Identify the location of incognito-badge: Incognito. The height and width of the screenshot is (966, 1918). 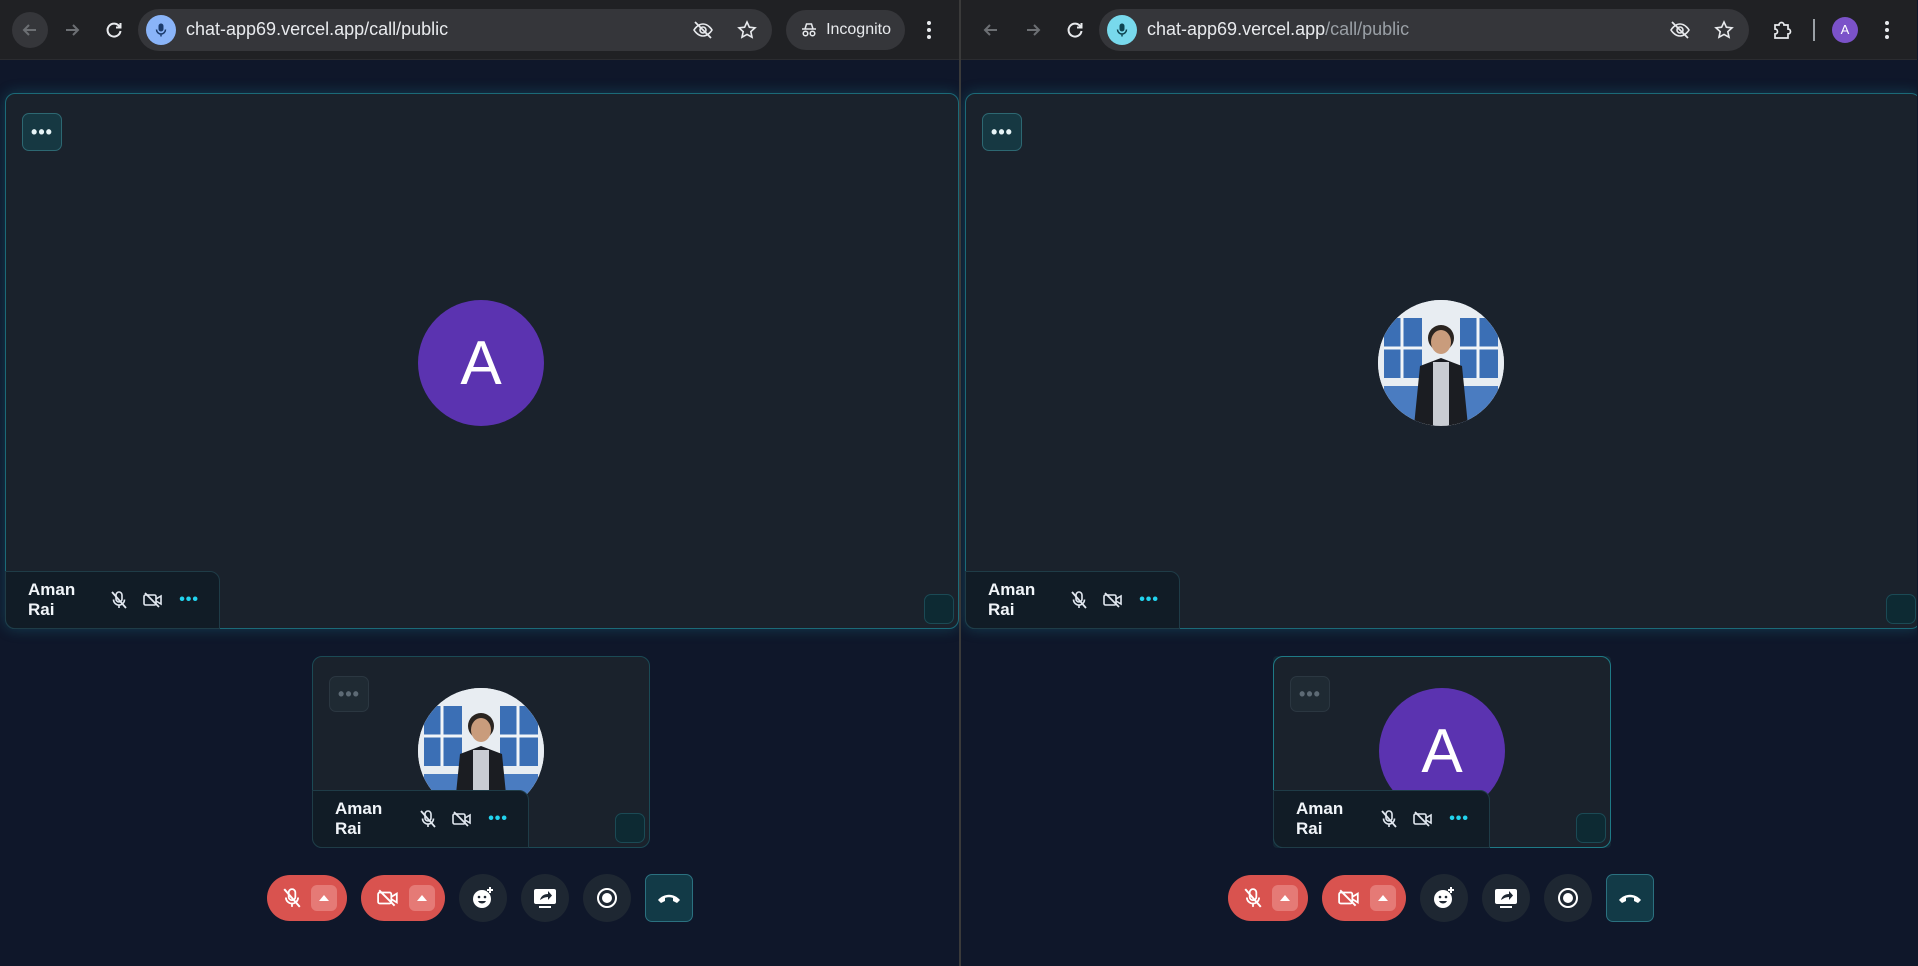
(845, 29).